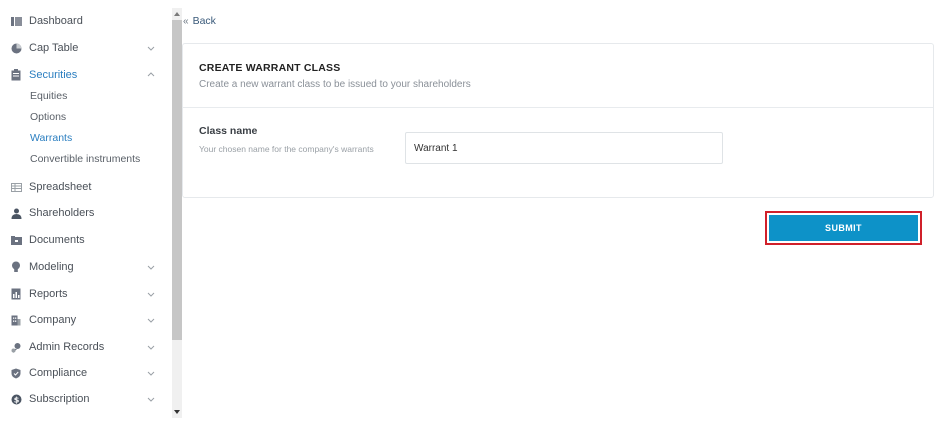 The width and height of the screenshot is (940, 425). Describe the element at coordinates (16, 48) in the screenshot. I see `pie-chart-icon` at that location.